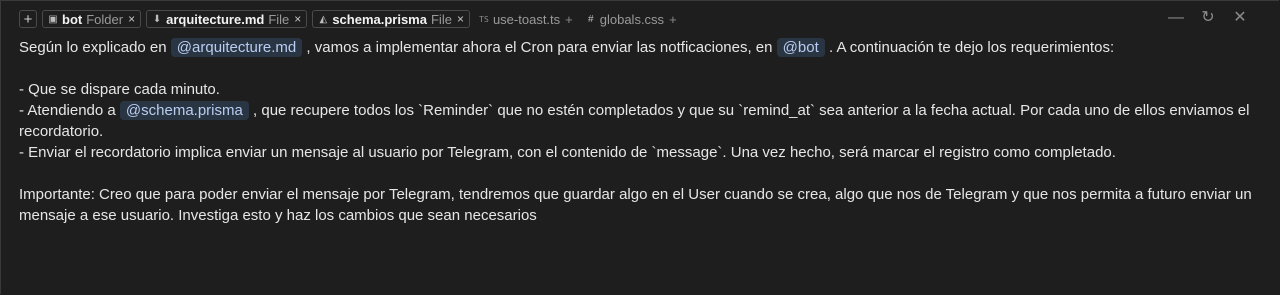  Describe the element at coordinates (184, 110) in the screenshot. I see `mention-schema: @schema.prisma` at that location.